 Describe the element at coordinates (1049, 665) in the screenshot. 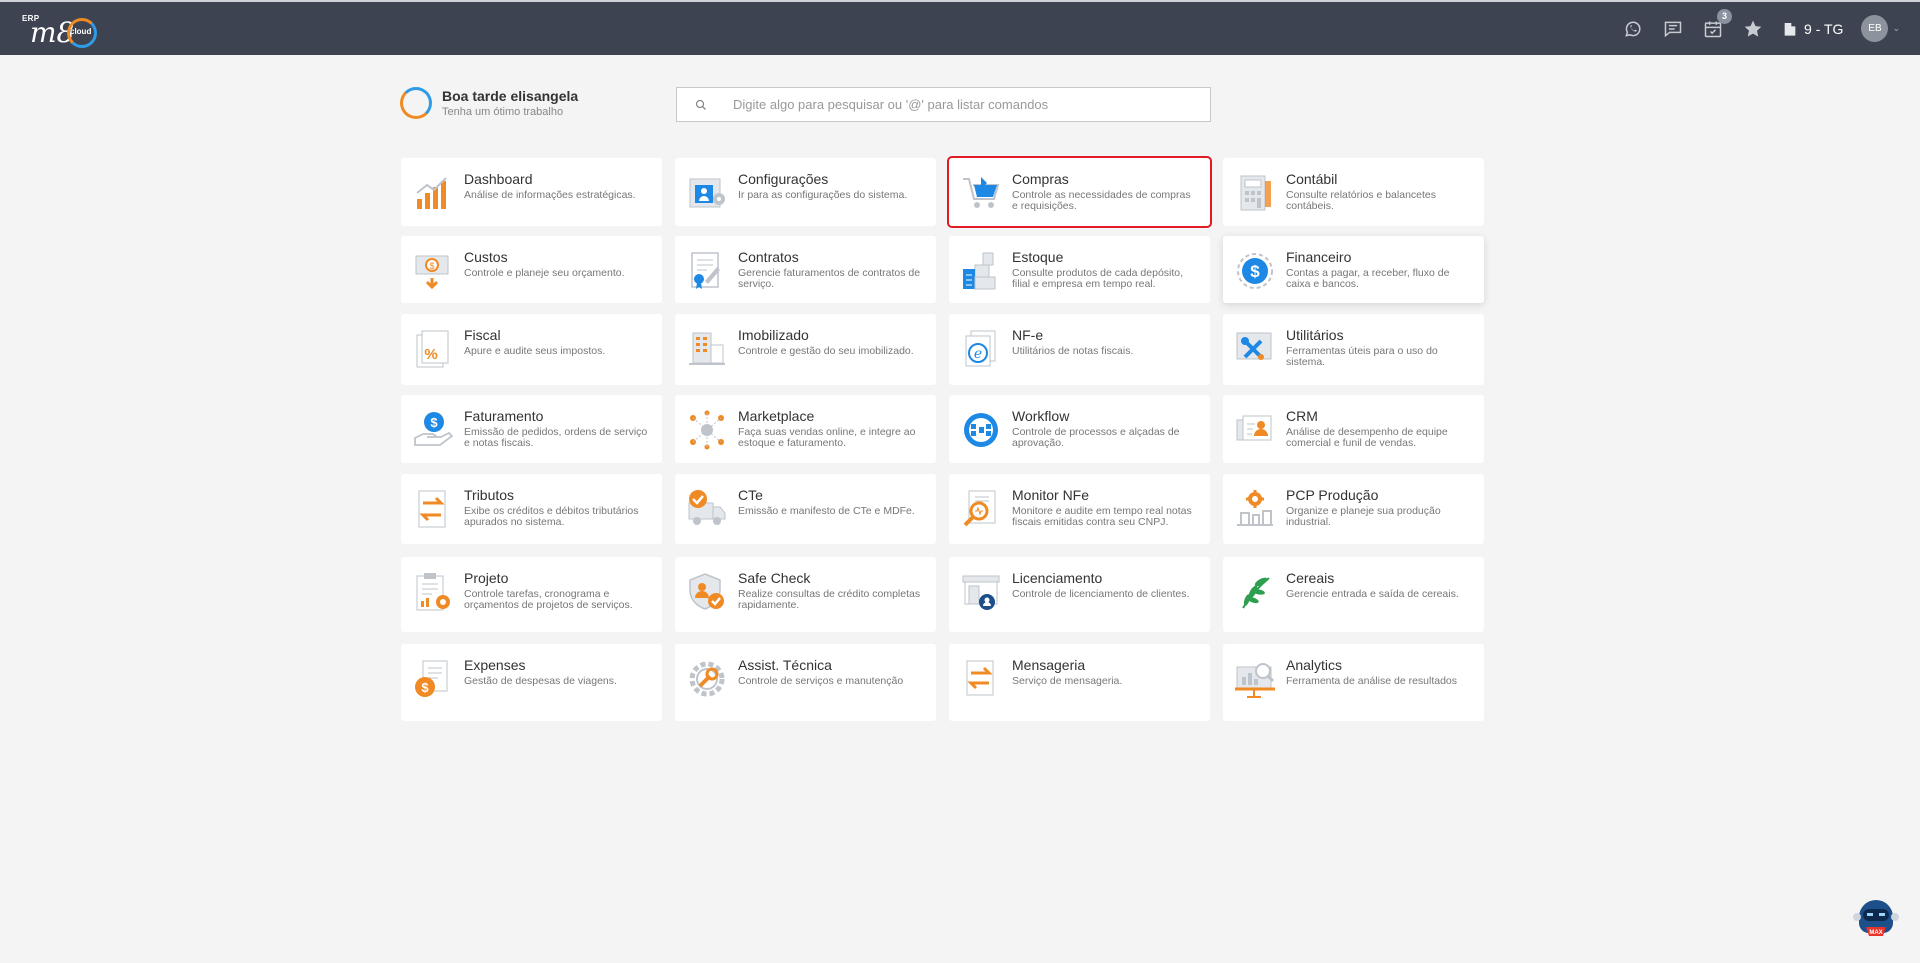

I see `module-title: Mensageria` at that location.